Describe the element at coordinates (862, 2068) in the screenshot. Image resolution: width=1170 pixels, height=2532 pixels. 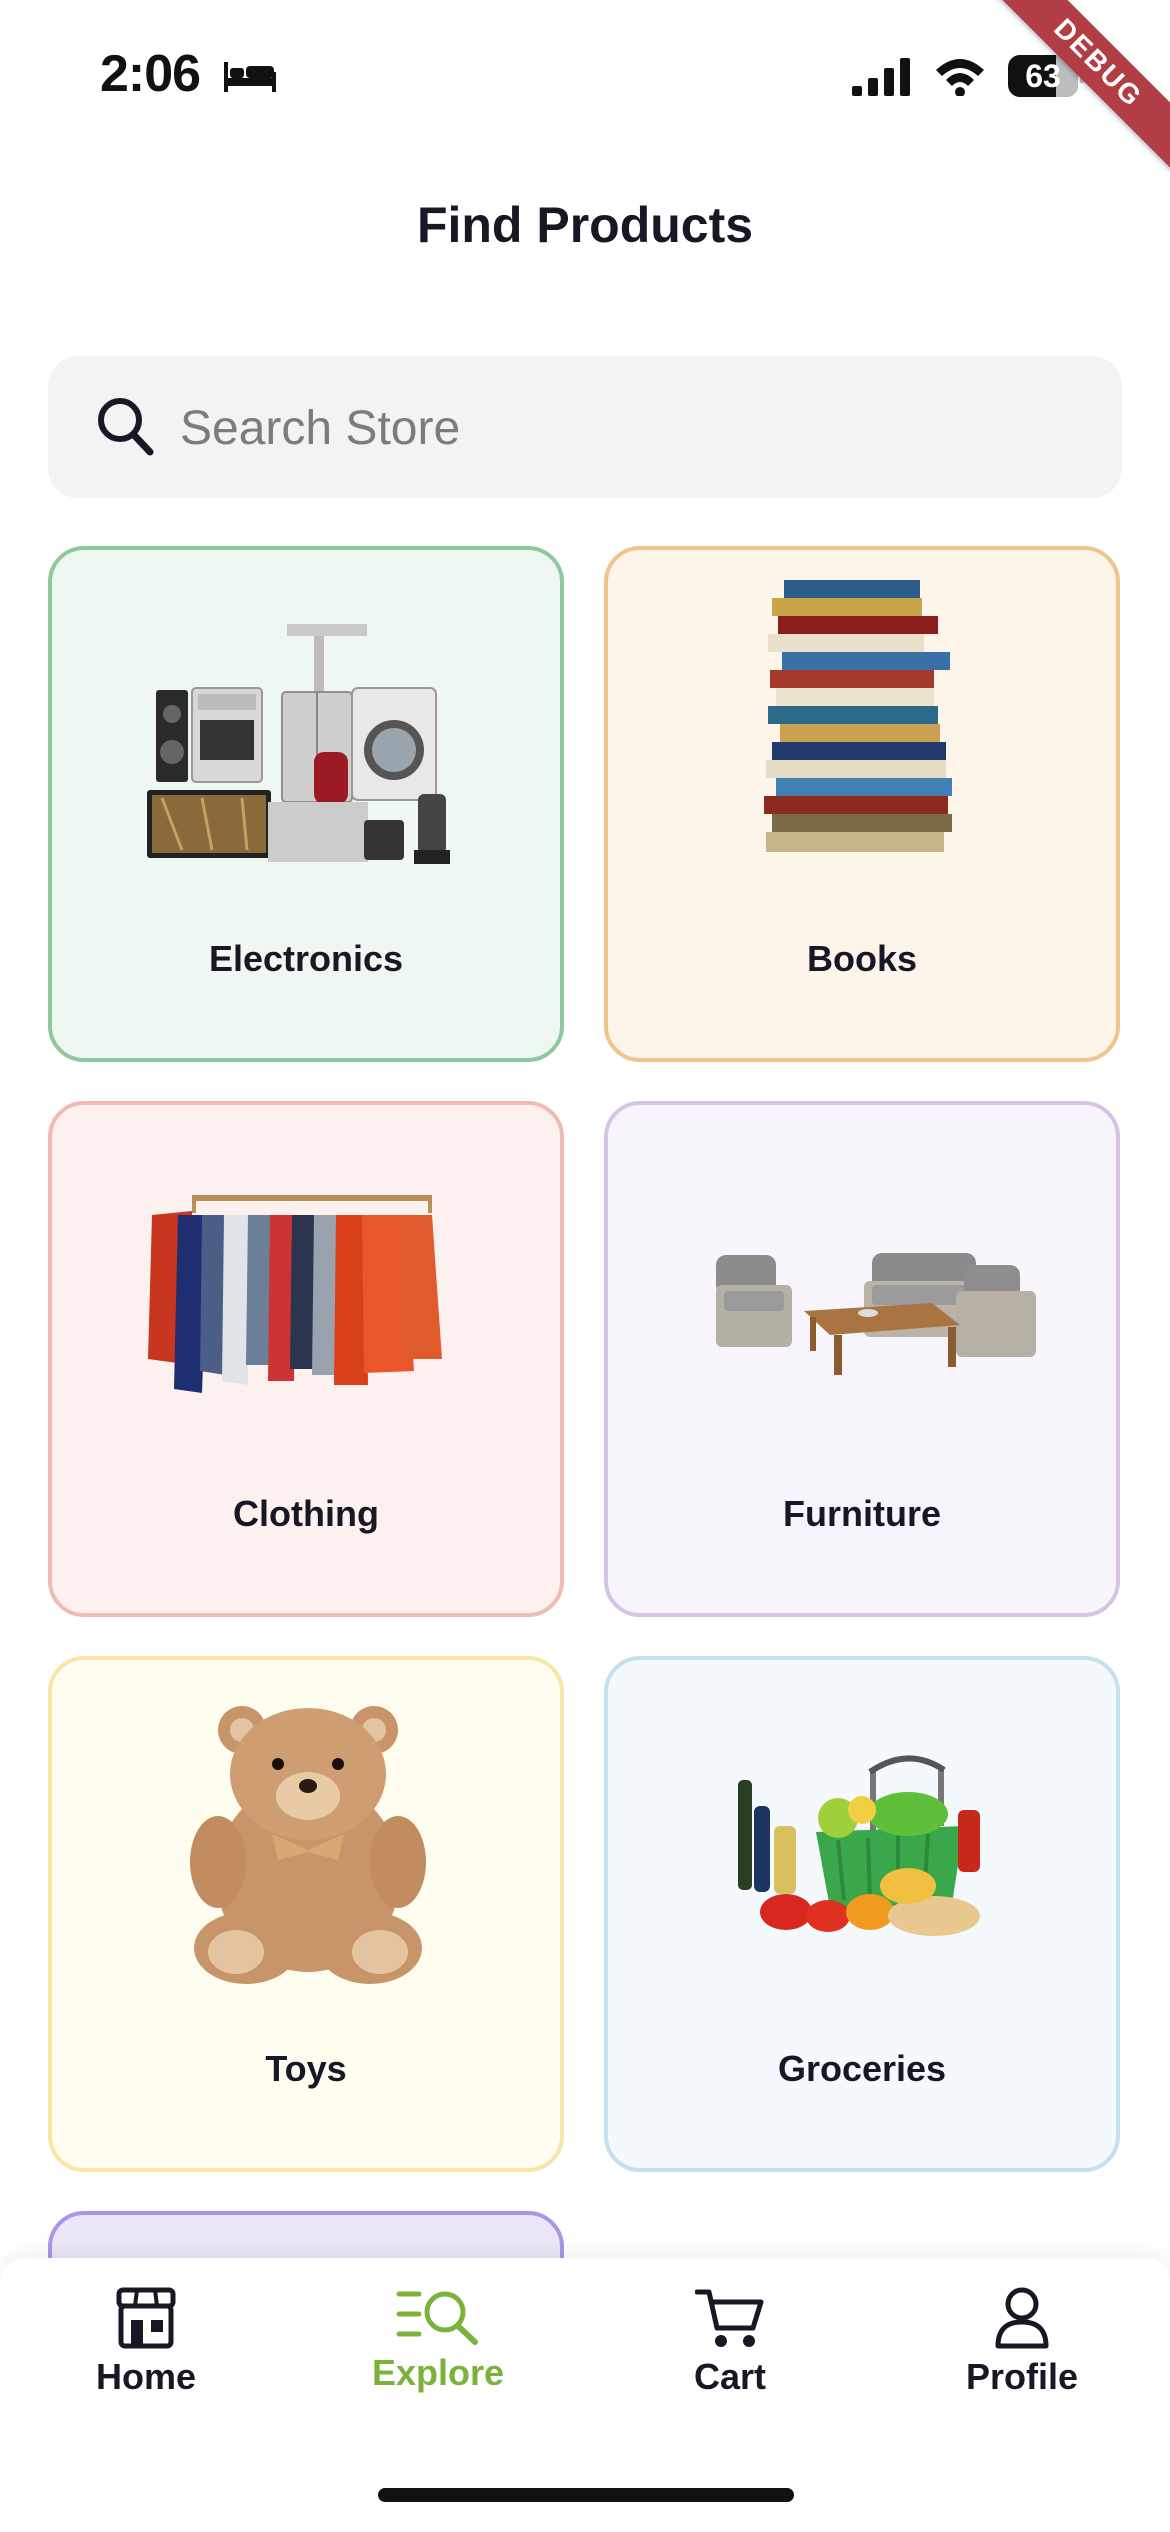
I see `category-label: Groceries` at that location.